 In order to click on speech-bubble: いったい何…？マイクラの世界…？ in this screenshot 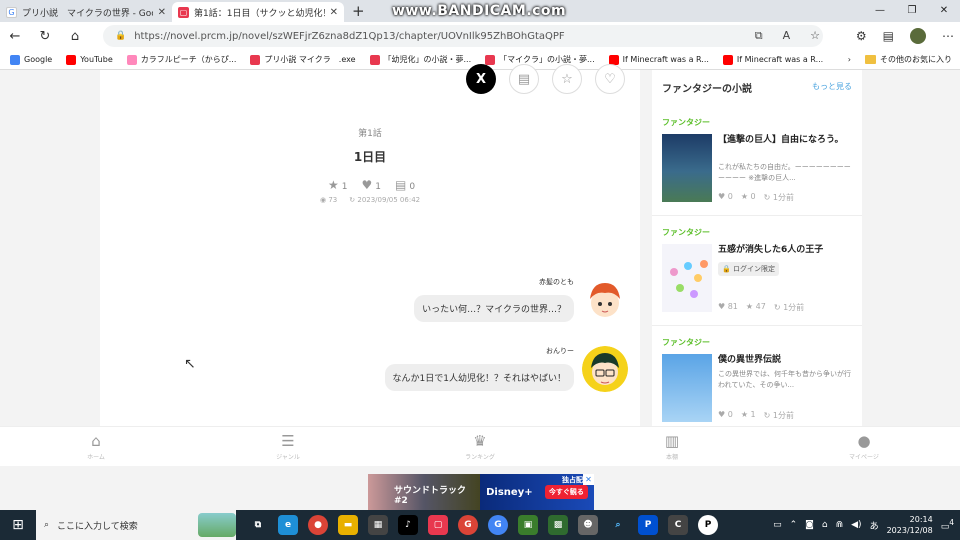, I will do `click(494, 308)`.